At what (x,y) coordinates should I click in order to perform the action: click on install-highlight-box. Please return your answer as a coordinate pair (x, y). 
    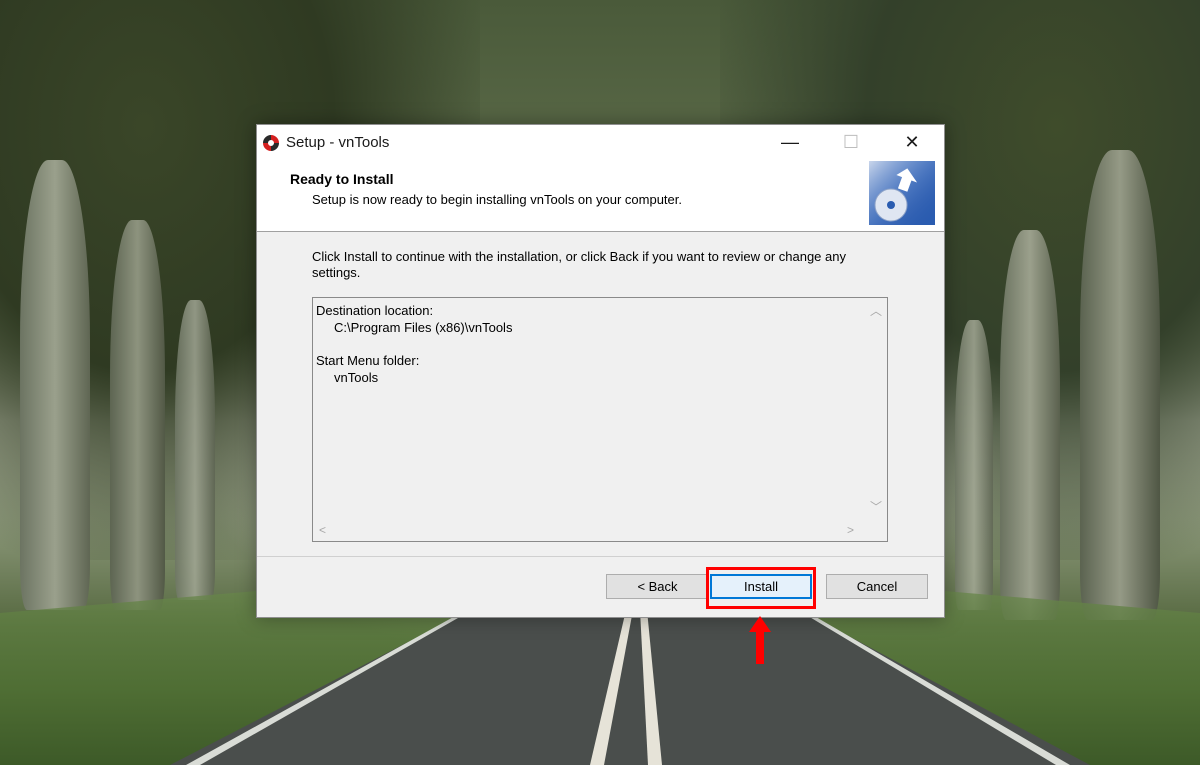
    Looking at the image, I should click on (761, 588).